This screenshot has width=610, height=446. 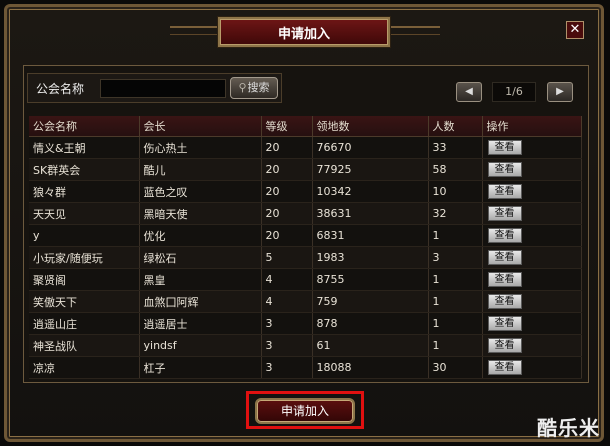 I want to click on col-header-level: 等级, so click(x=287, y=126).